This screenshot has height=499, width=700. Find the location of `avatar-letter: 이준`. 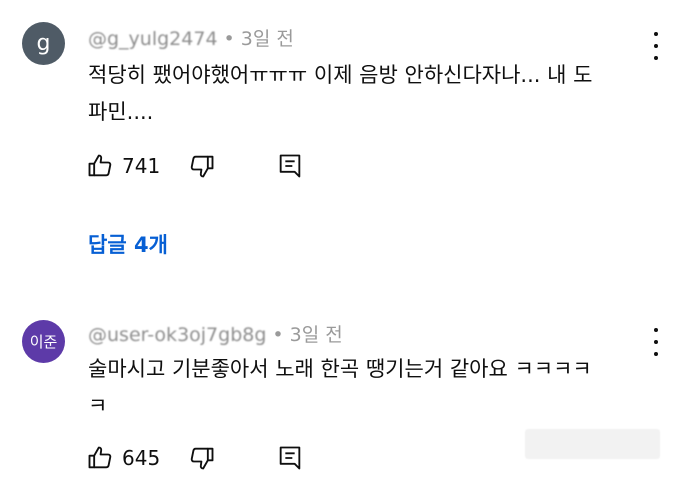

avatar-letter: 이준 is located at coordinates (43, 342).